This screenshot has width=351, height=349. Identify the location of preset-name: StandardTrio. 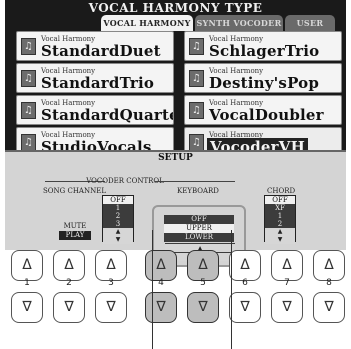
(98, 83).